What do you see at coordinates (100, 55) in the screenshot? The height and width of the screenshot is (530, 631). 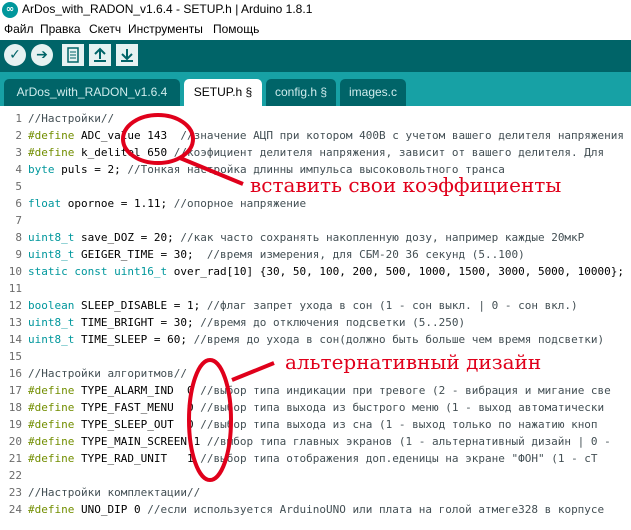 I see `open-icon` at bounding box center [100, 55].